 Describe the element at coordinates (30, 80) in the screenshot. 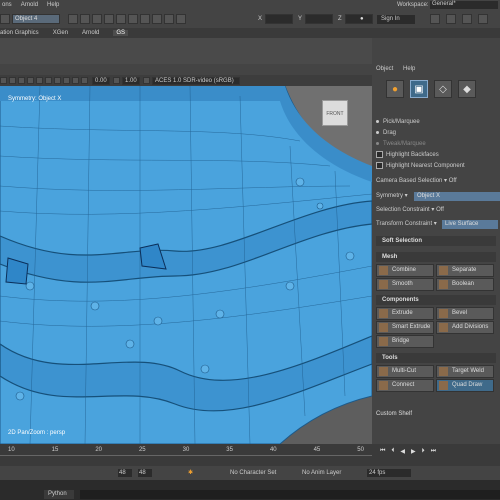

I see `textured-icon` at that location.